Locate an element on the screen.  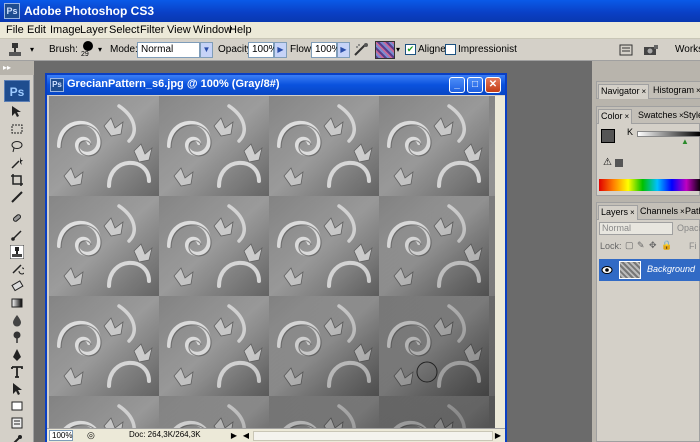
brush-tool-icon is located at coordinates (17, 235).